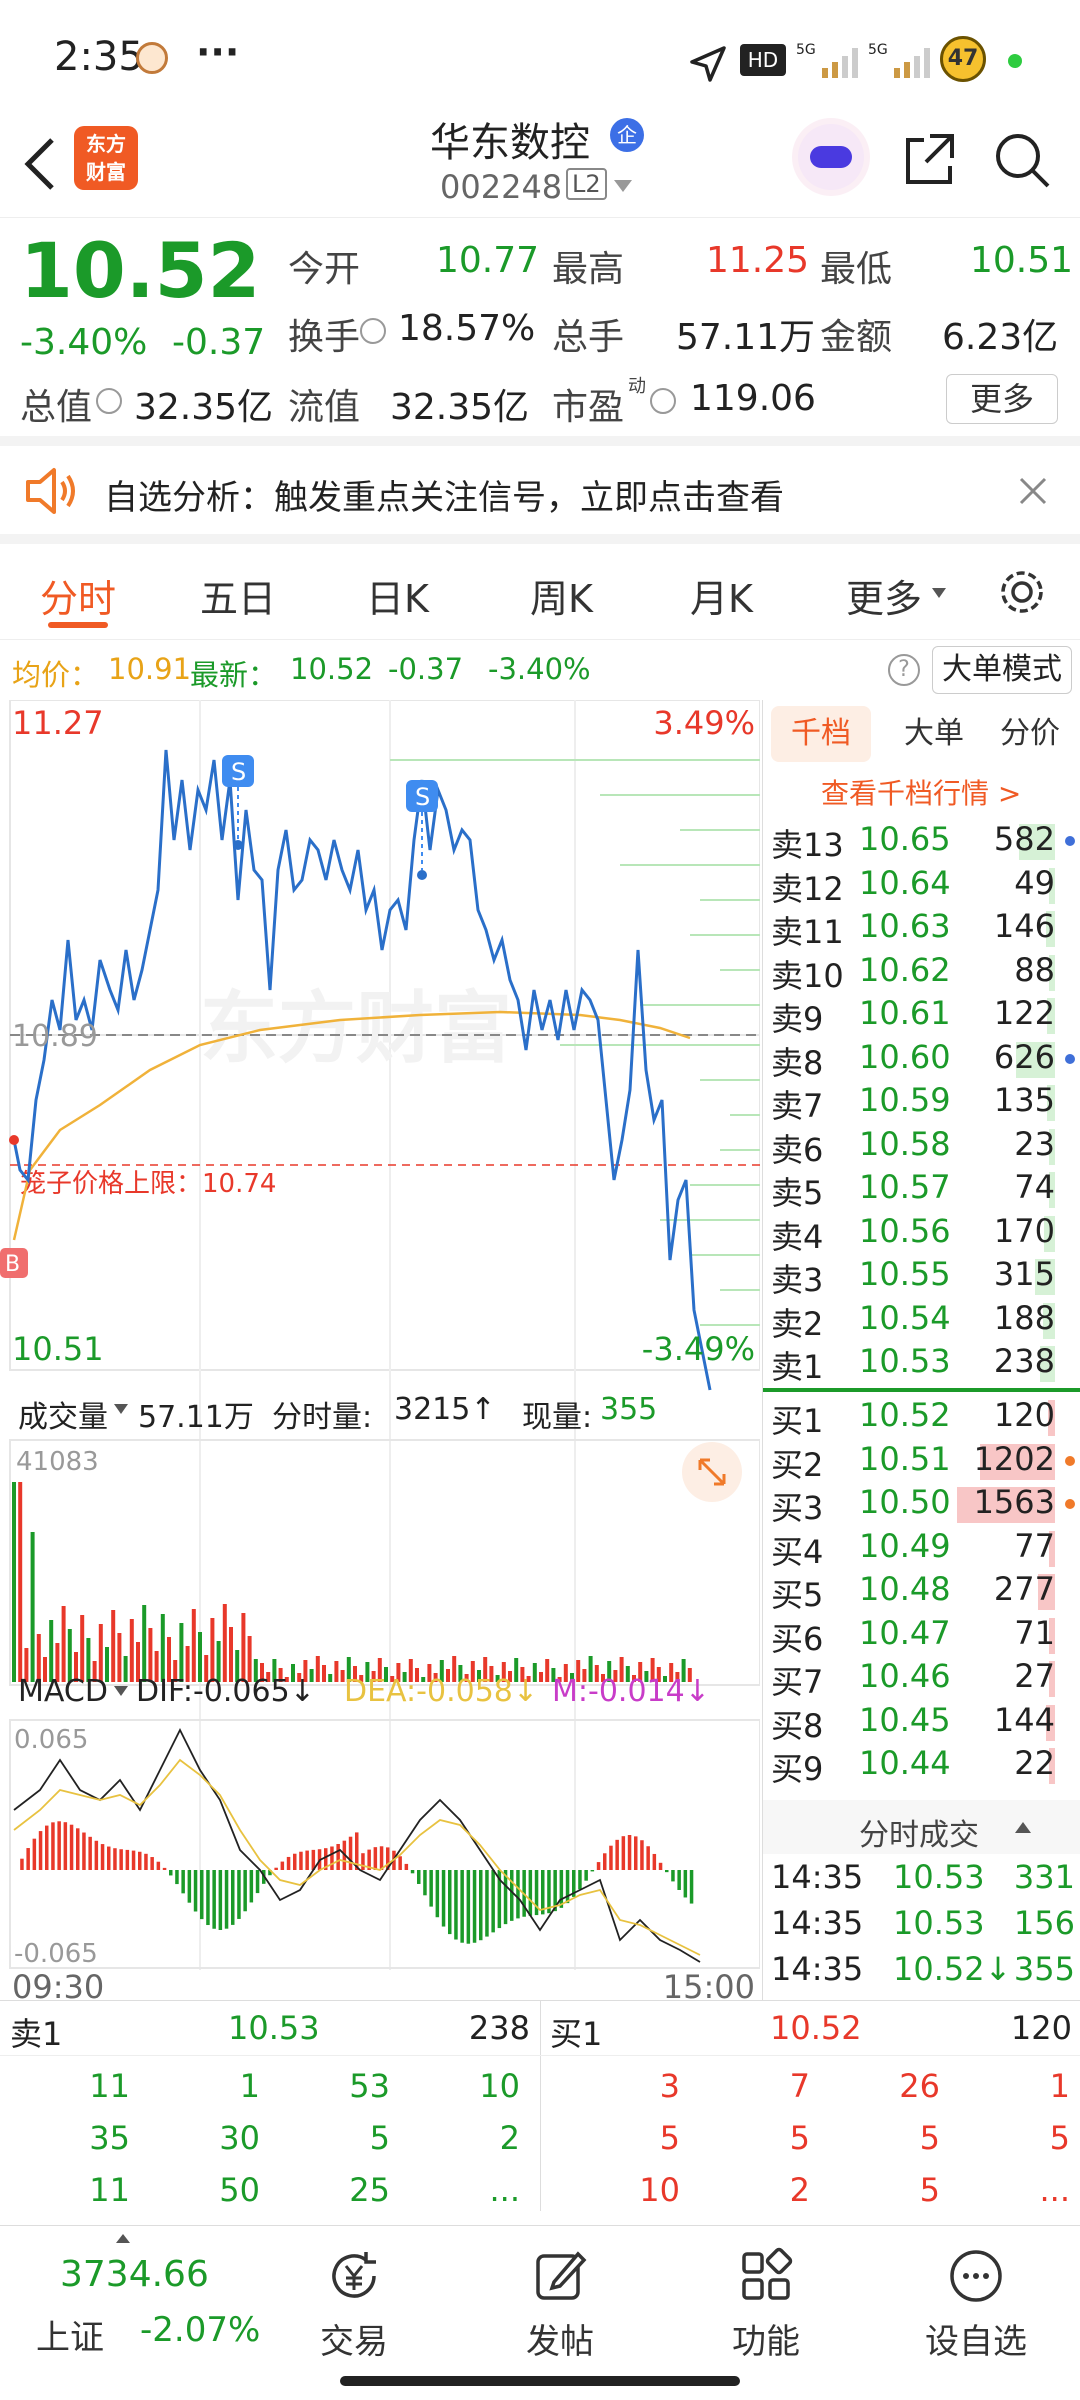 The height and width of the screenshot is (2400, 1080). Describe the element at coordinates (921, 1679) in the screenshot. I see `bid-row: 买7 10.46 27` at that location.